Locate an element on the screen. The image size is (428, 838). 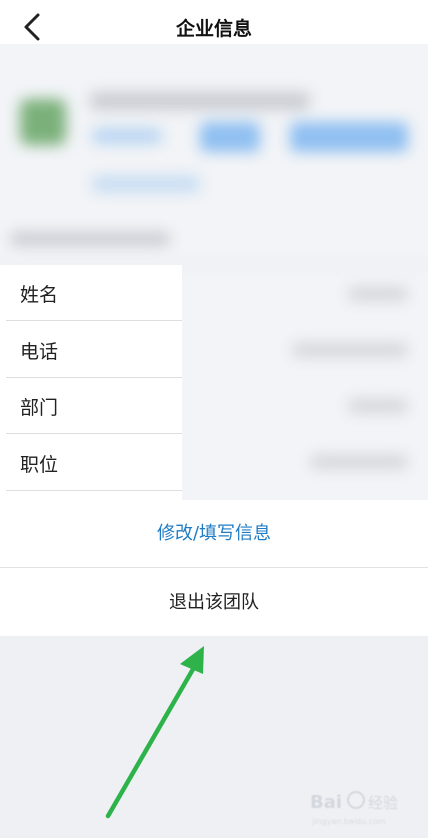
info-label: 部门 is located at coordinates (39, 408).